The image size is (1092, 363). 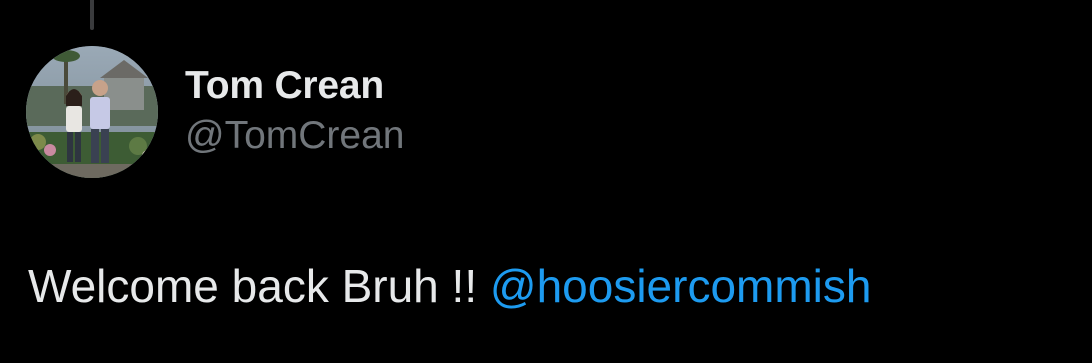 I want to click on author-avatar, so click(x=92, y=112).